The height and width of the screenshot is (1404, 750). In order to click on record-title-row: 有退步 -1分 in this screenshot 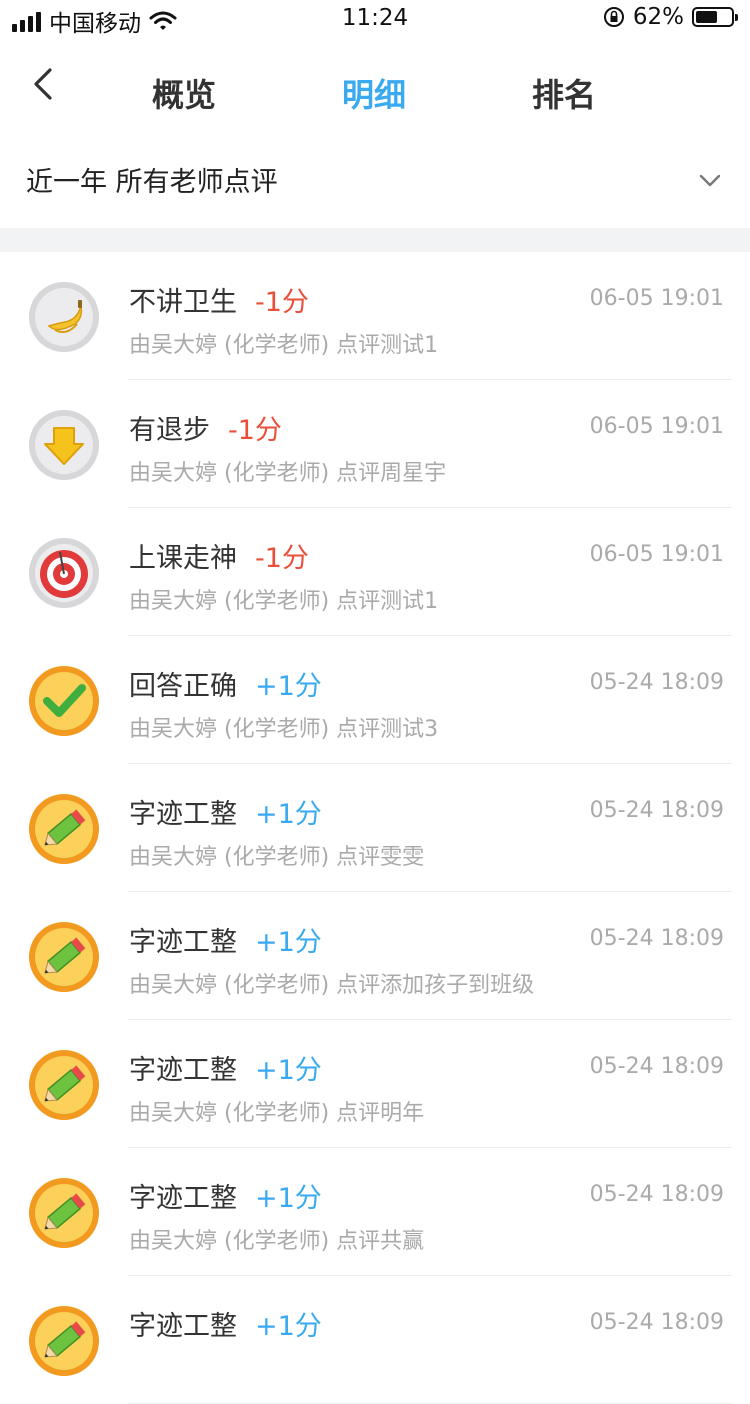, I will do `click(205, 427)`.